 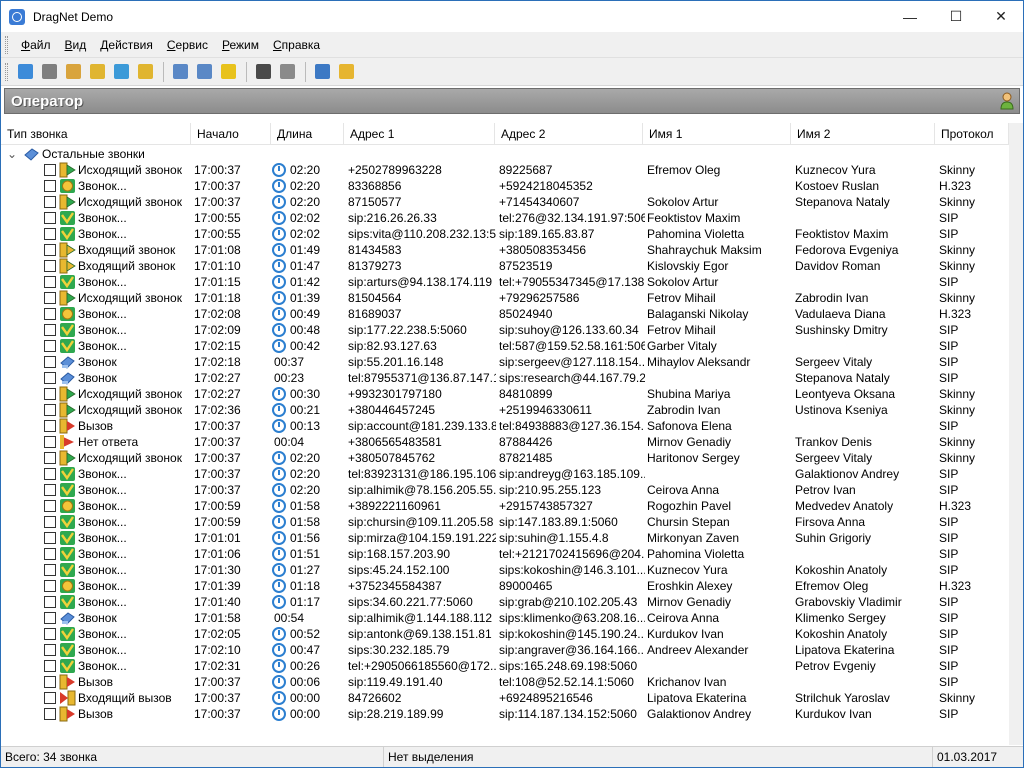 I want to click on search-button, so click(x=145, y=72).